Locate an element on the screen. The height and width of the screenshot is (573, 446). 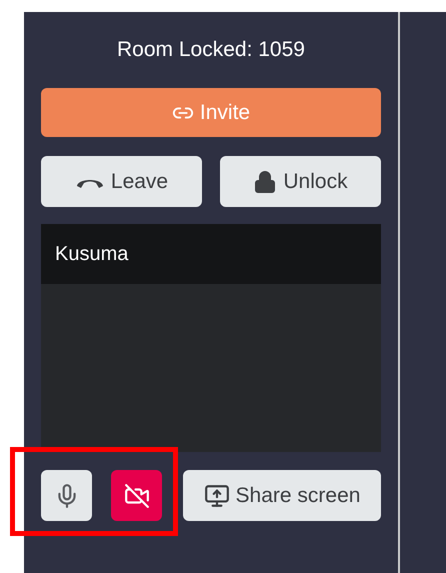
leave-button: Leave is located at coordinates (121, 181).